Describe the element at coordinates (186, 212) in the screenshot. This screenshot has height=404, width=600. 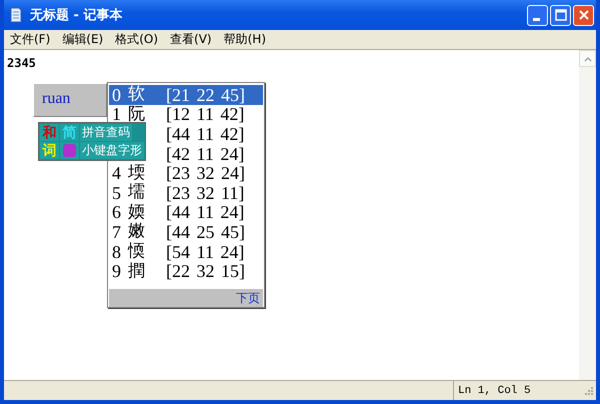
I see `candidate-item: 6 媆 [44 11 24]` at that location.